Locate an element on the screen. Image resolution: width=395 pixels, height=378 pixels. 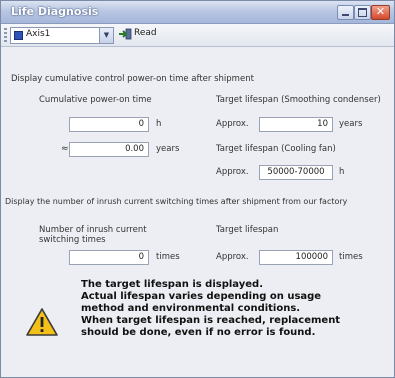
close-icon: ✕ is located at coordinates (380, 11).